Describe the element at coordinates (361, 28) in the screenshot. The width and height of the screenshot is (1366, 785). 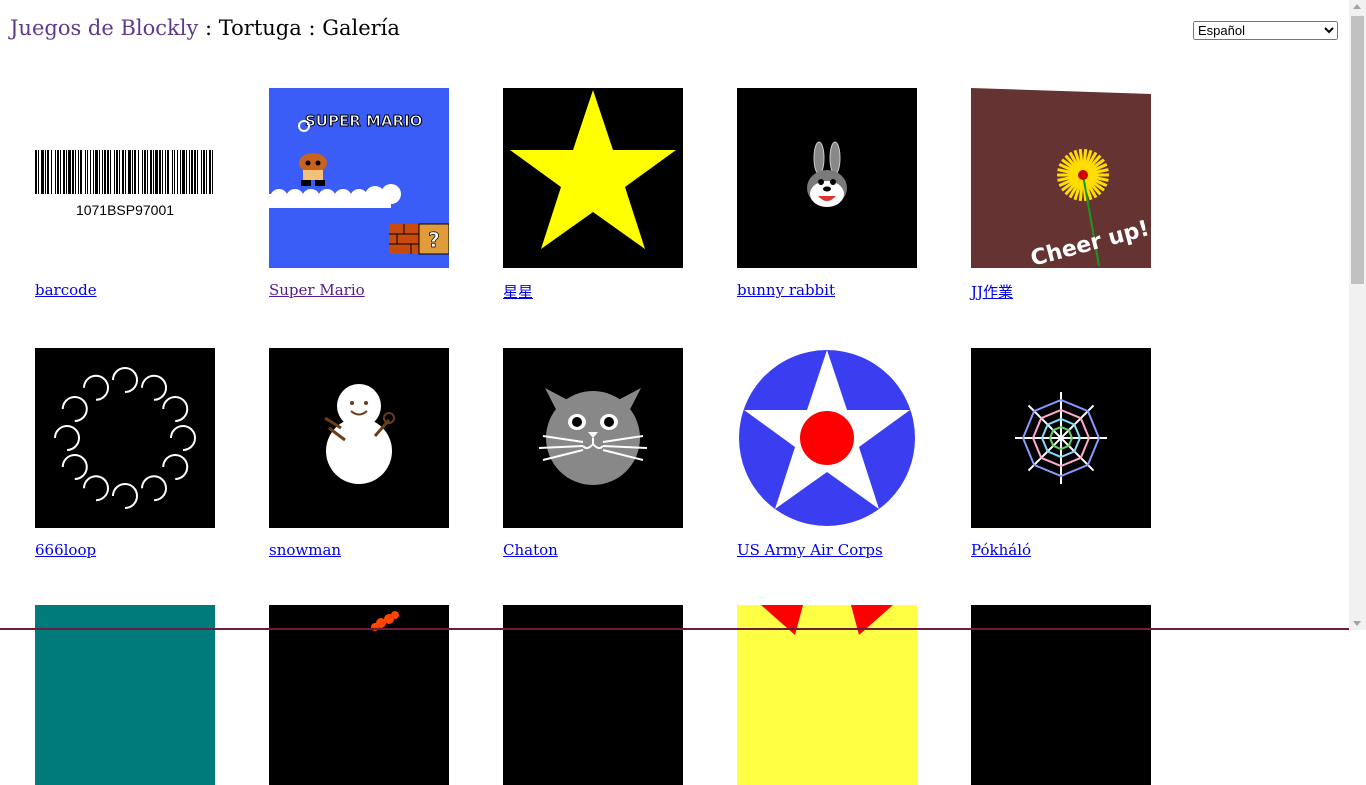
I see `page-title: Galería` at that location.